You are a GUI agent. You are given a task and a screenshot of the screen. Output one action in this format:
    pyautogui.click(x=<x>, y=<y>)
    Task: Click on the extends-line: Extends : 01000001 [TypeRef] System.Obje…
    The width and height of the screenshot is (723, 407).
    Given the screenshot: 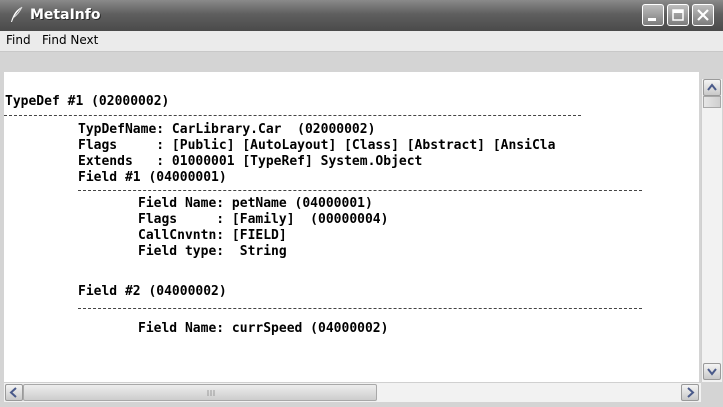 What is the action you would take?
    pyautogui.click(x=250, y=161)
    